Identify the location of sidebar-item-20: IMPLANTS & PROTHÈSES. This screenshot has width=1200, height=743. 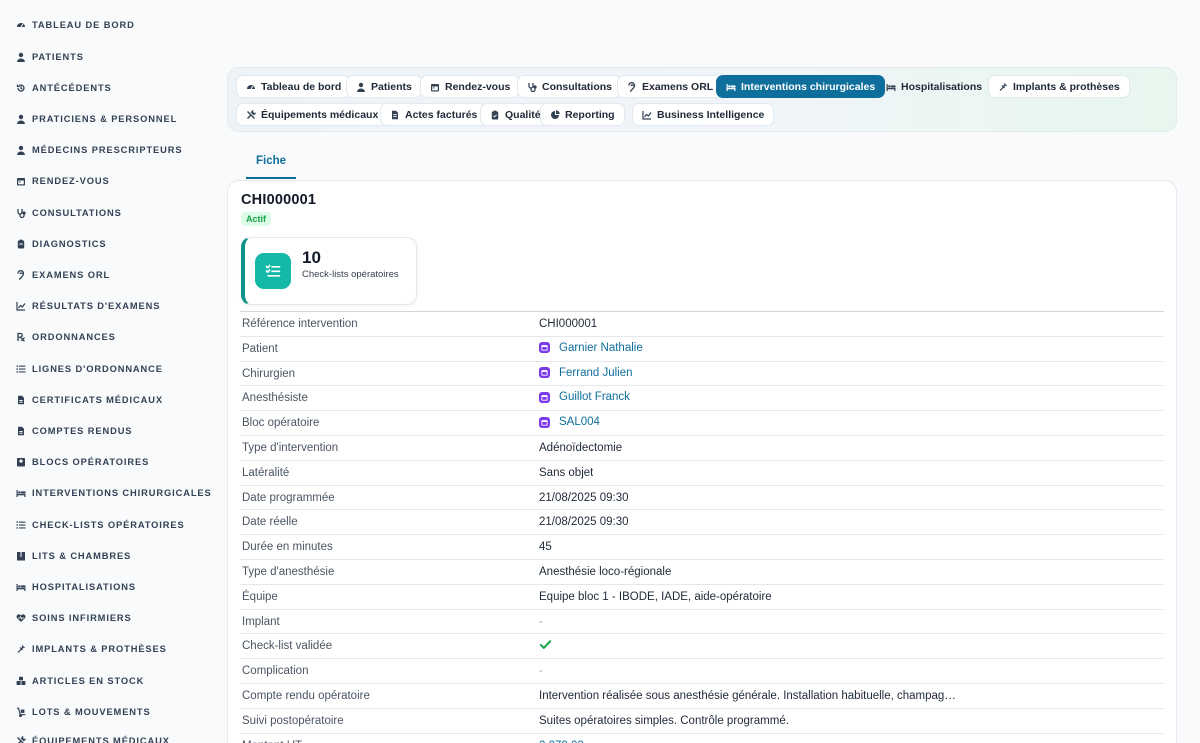
(91, 649).